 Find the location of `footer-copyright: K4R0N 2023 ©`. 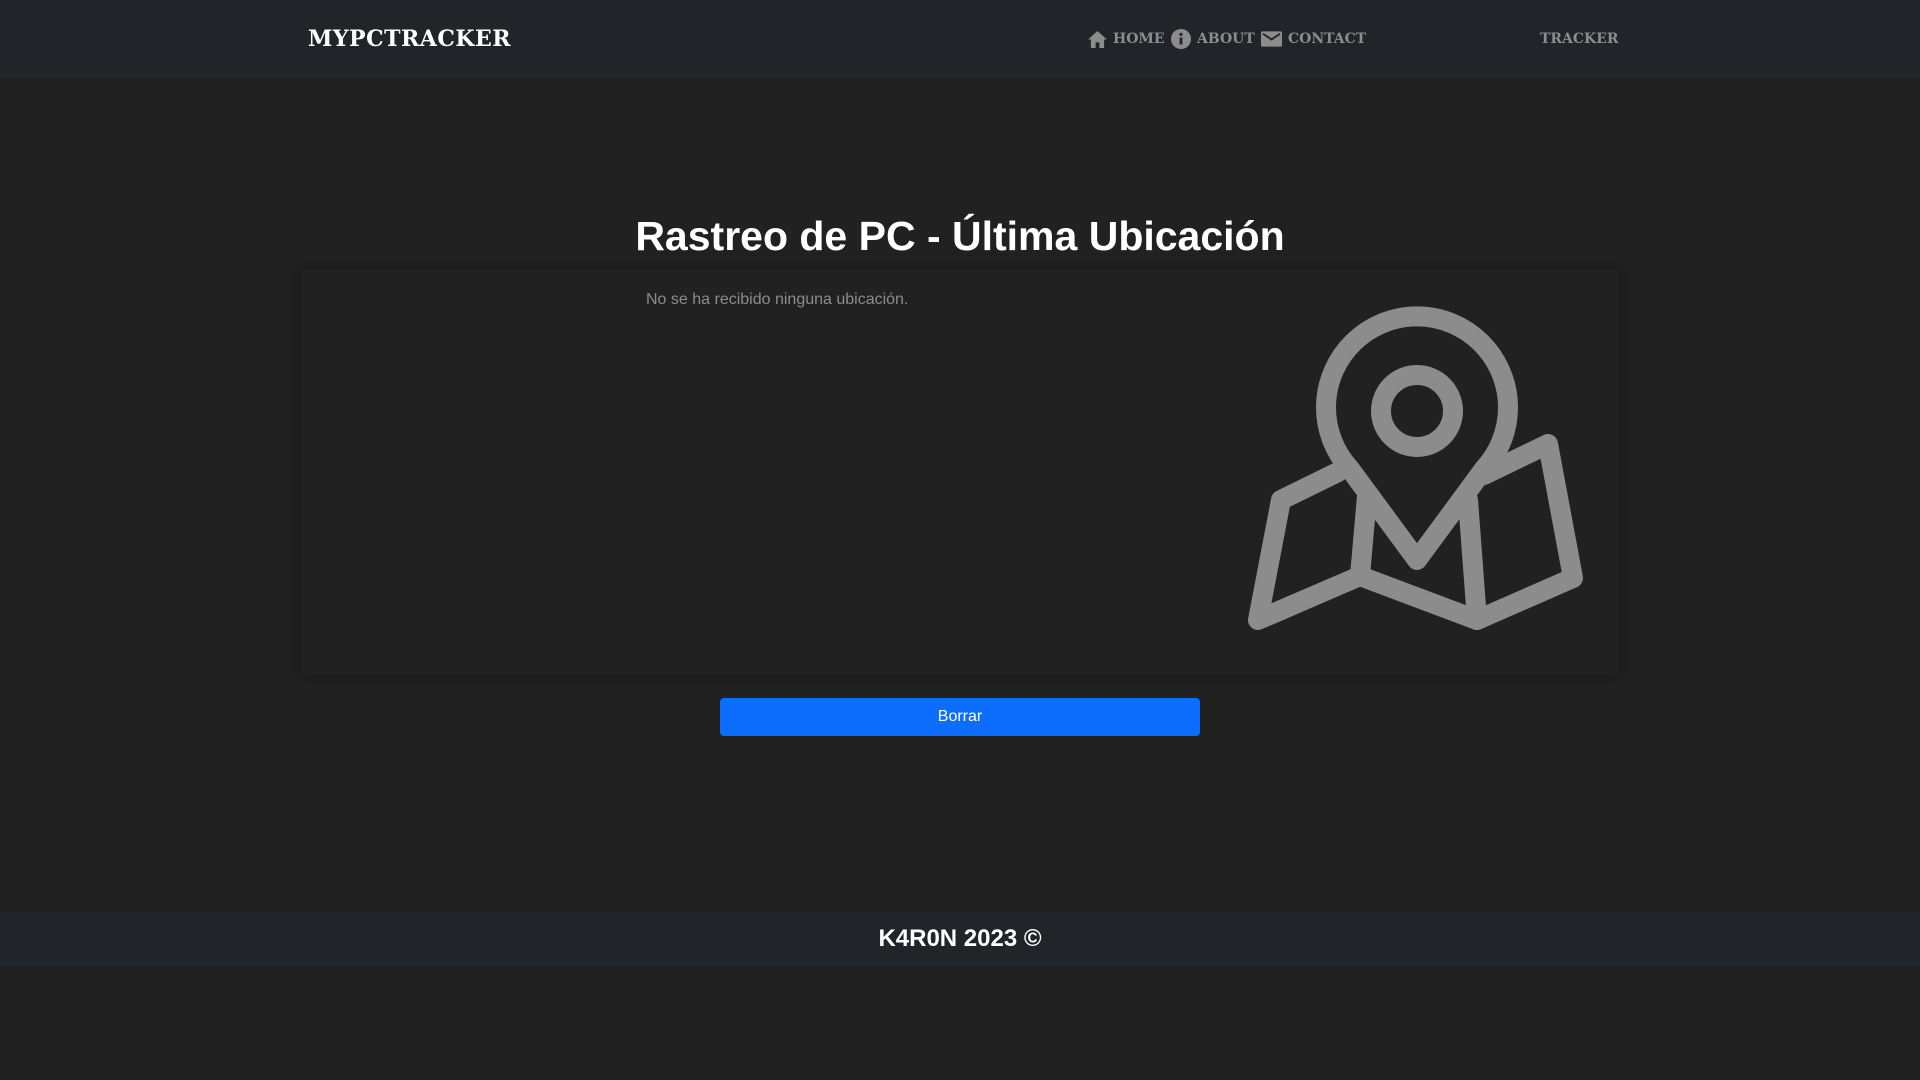

footer-copyright: K4R0N 2023 © is located at coordinates (960, 938).